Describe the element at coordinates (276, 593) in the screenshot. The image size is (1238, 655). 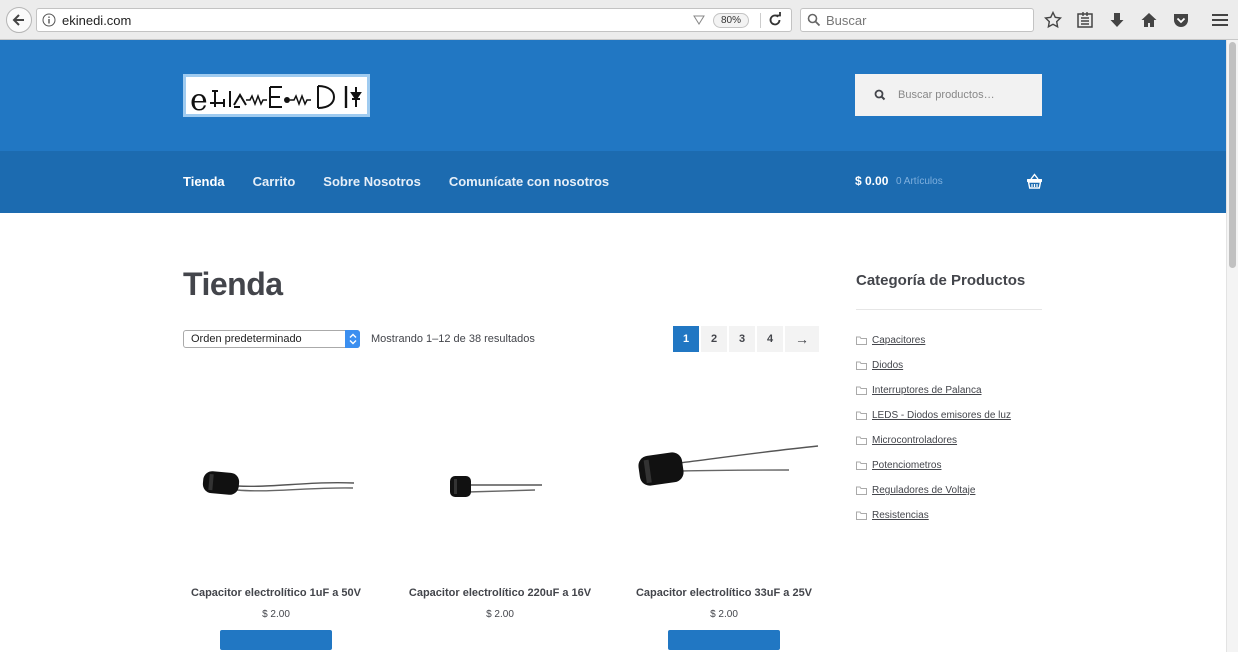
I see `product-name: Capacitor electrolítico 1uF a 50V` at that location.